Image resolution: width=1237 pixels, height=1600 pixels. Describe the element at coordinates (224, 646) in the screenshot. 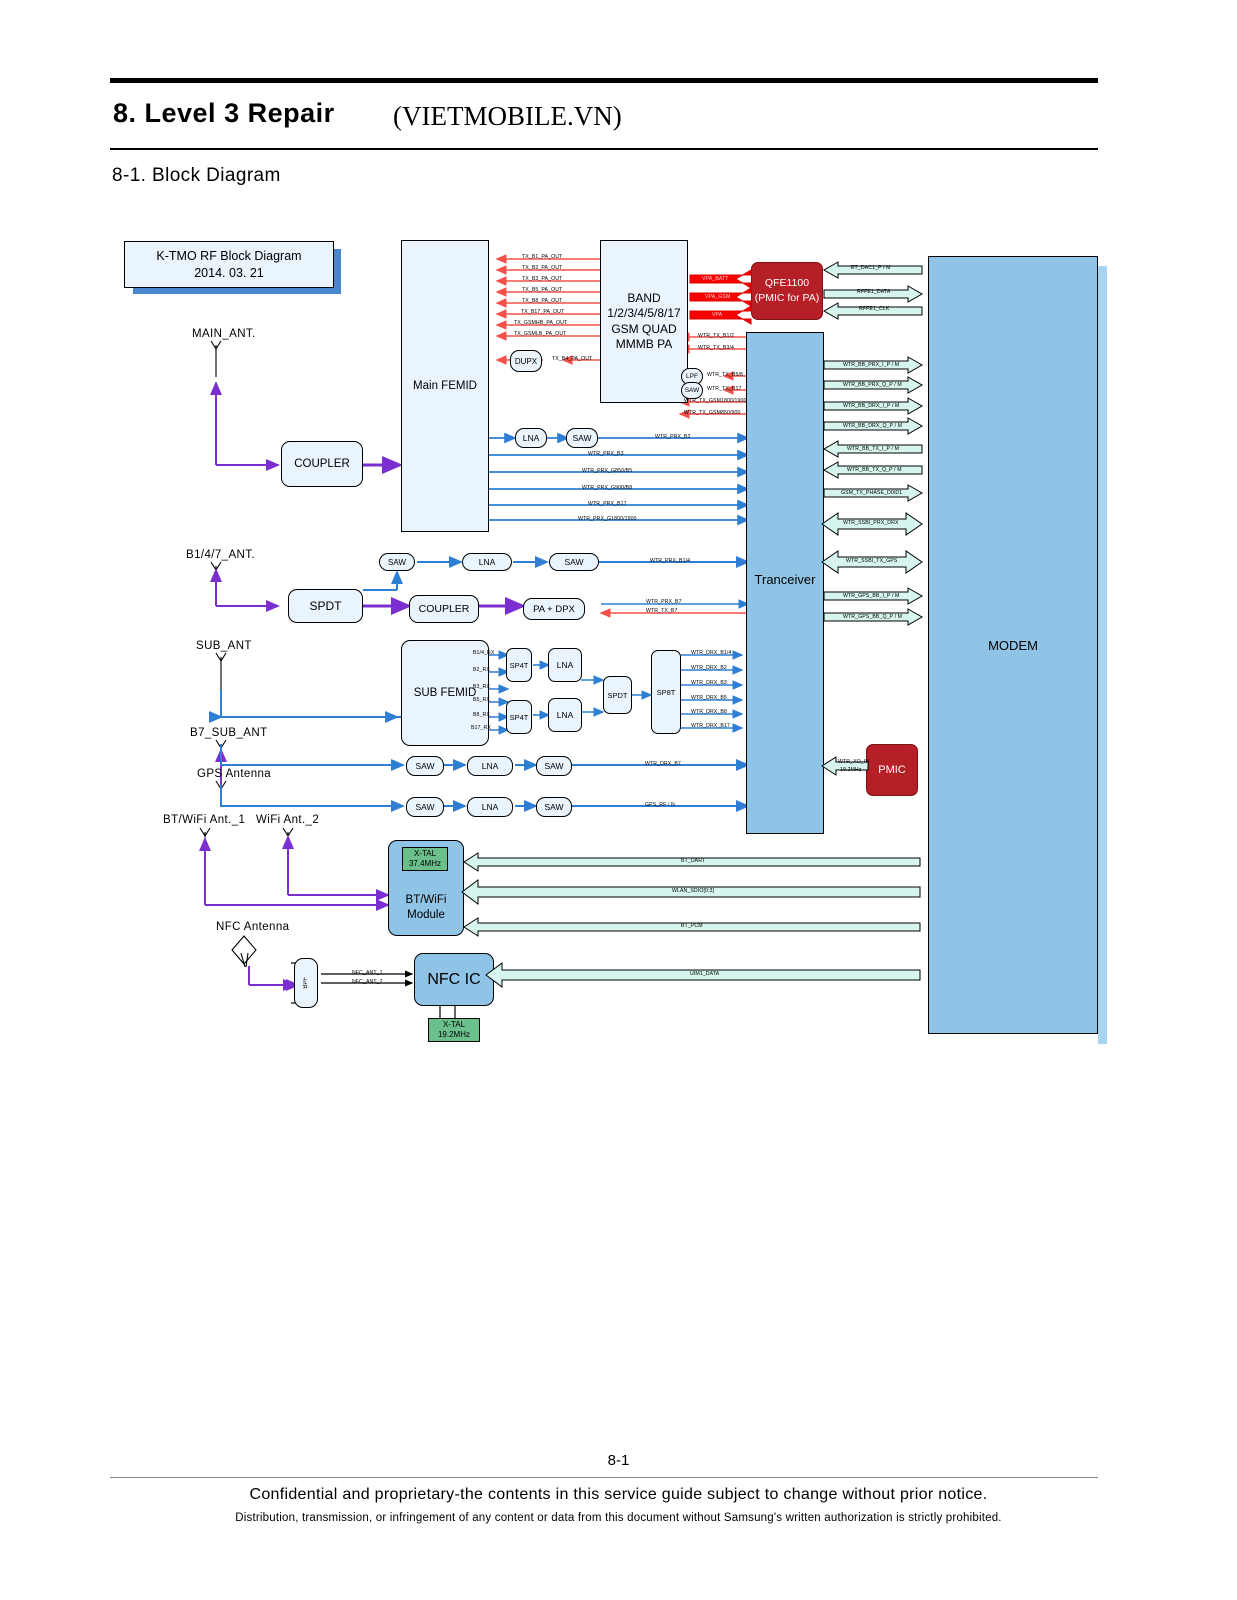

I see `antenna-label-sub: SUB_ANT` at that location.